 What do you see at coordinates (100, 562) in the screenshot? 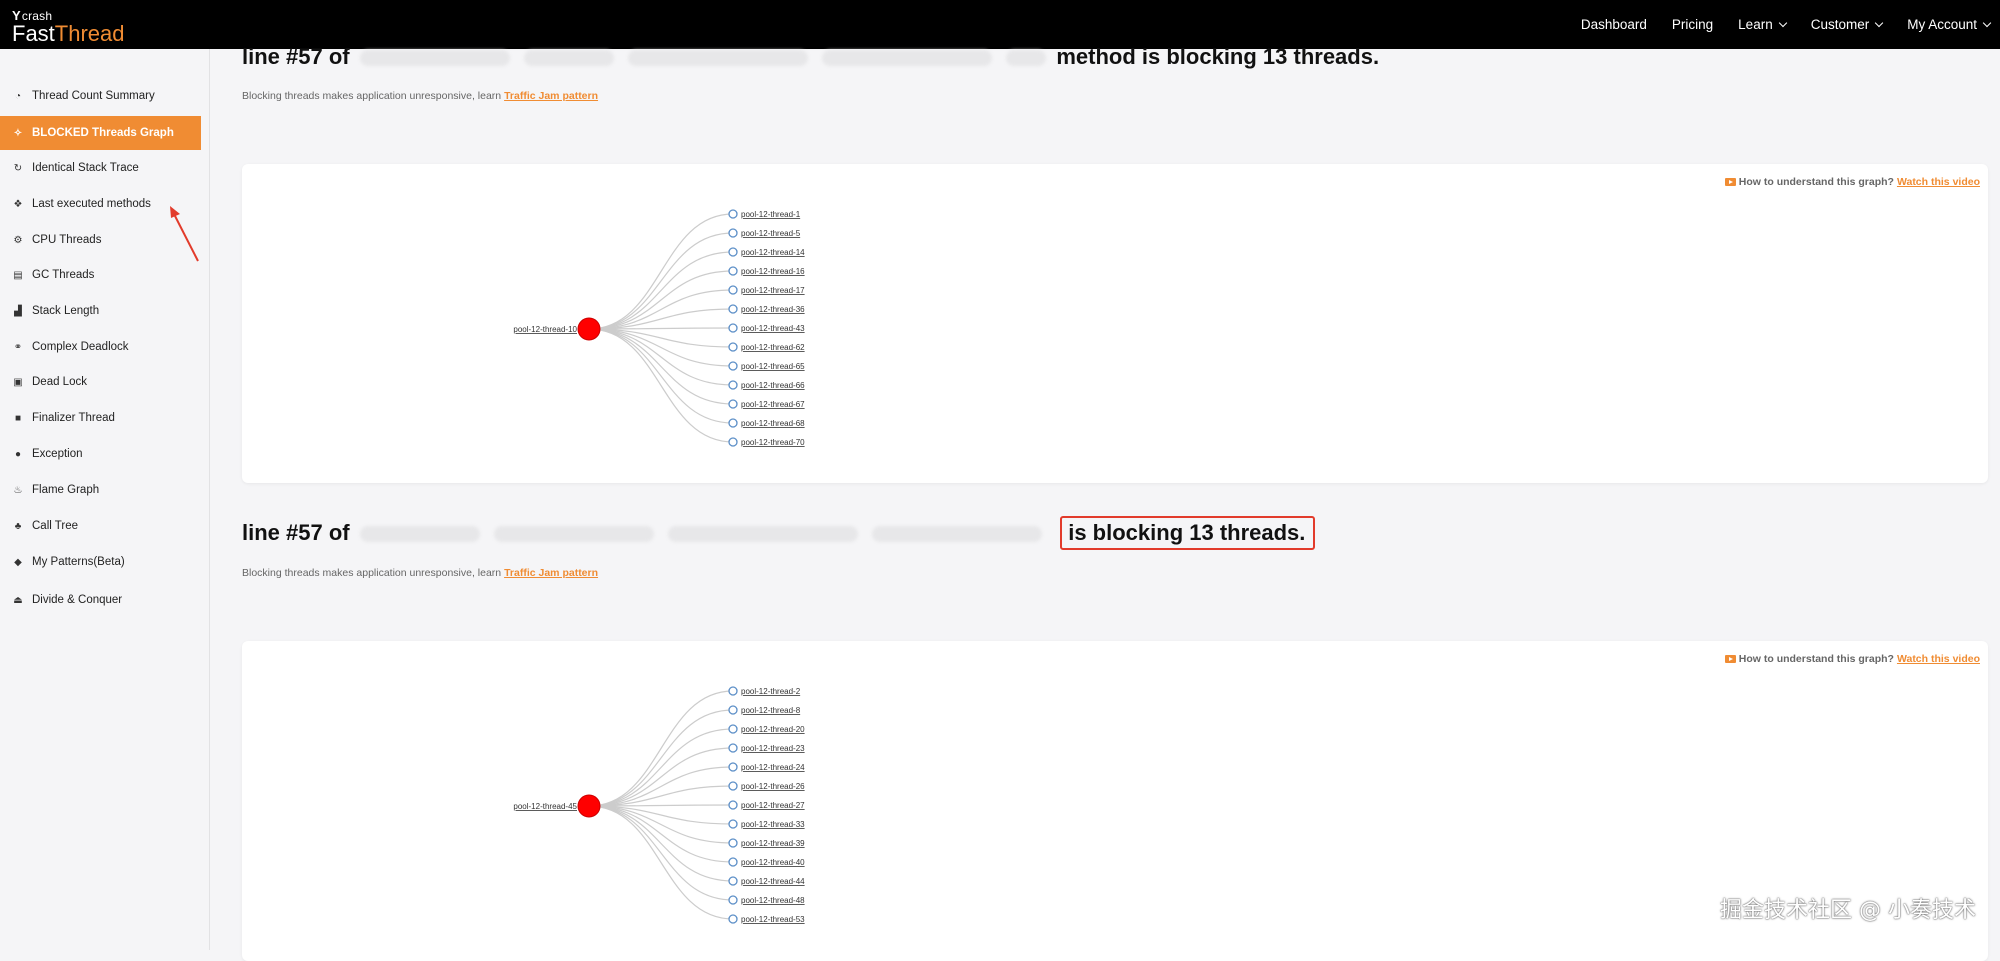
I see `sidebar-item-my-patterns-beta: ◆My Patterns(Beta)` at bounding box center [100, 562].